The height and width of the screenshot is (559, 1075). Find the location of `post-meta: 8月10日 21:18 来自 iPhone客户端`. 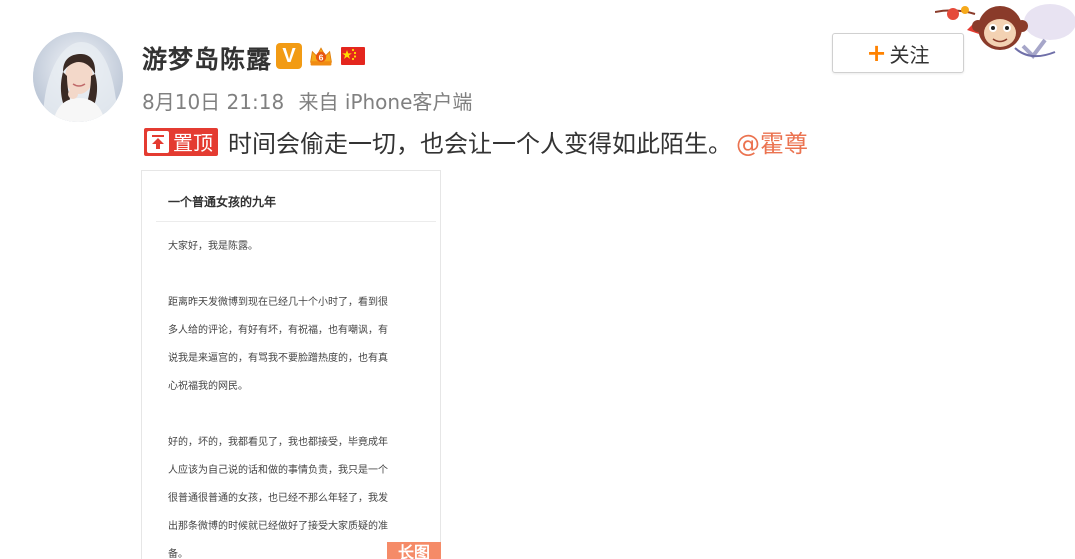

post-meta: 8月10日 21:18 来自 iPhone客户端 is located at coordinates (307, 100).